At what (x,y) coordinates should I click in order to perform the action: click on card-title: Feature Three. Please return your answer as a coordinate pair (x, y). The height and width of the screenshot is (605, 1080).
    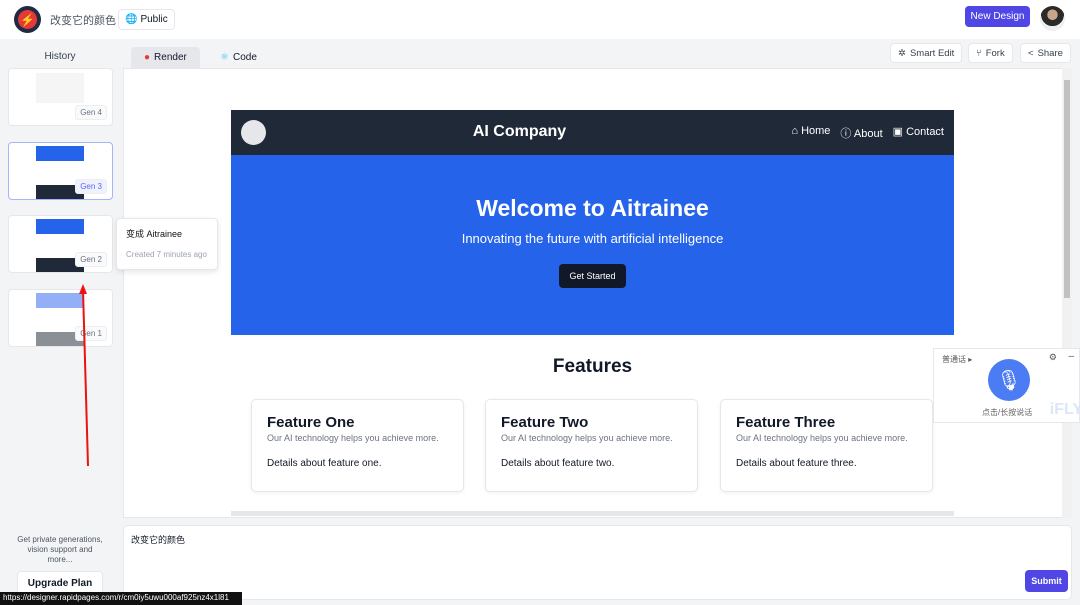
    Looking at the image, I should click on (786, 422).